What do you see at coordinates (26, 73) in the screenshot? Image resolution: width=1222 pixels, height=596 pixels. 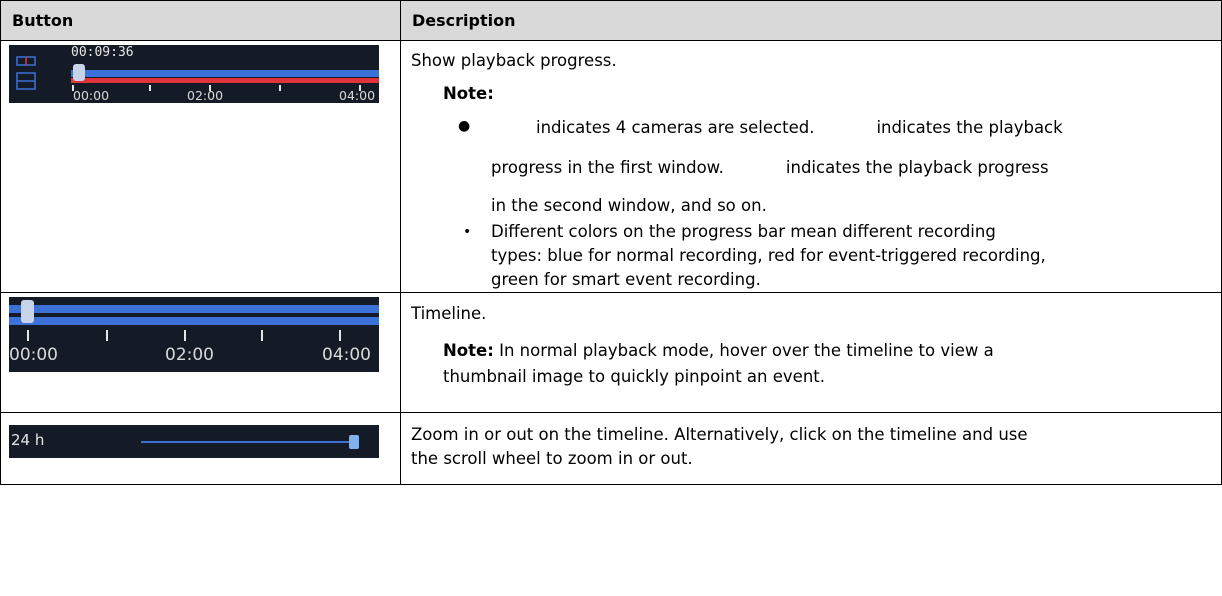 I see `grid-4-icon` at bounding box center [26, 73].